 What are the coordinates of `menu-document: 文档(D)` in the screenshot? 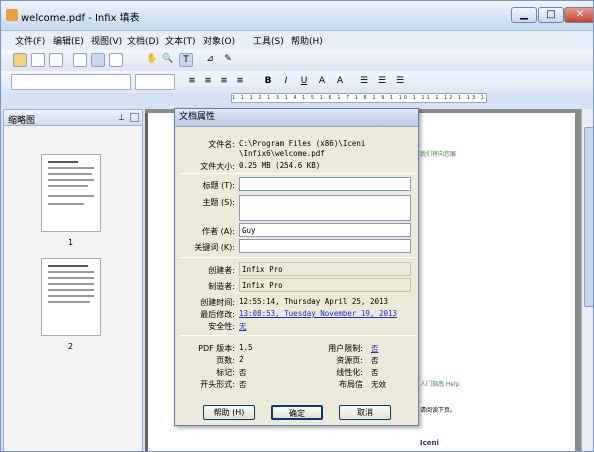 It's located at (143, 40).